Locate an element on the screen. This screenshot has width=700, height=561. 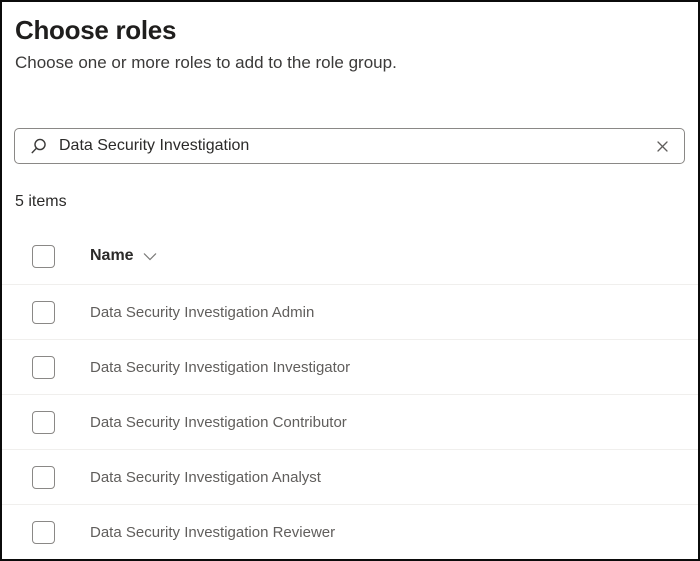
items-count: 5 items is located at coordinates (41, 201).